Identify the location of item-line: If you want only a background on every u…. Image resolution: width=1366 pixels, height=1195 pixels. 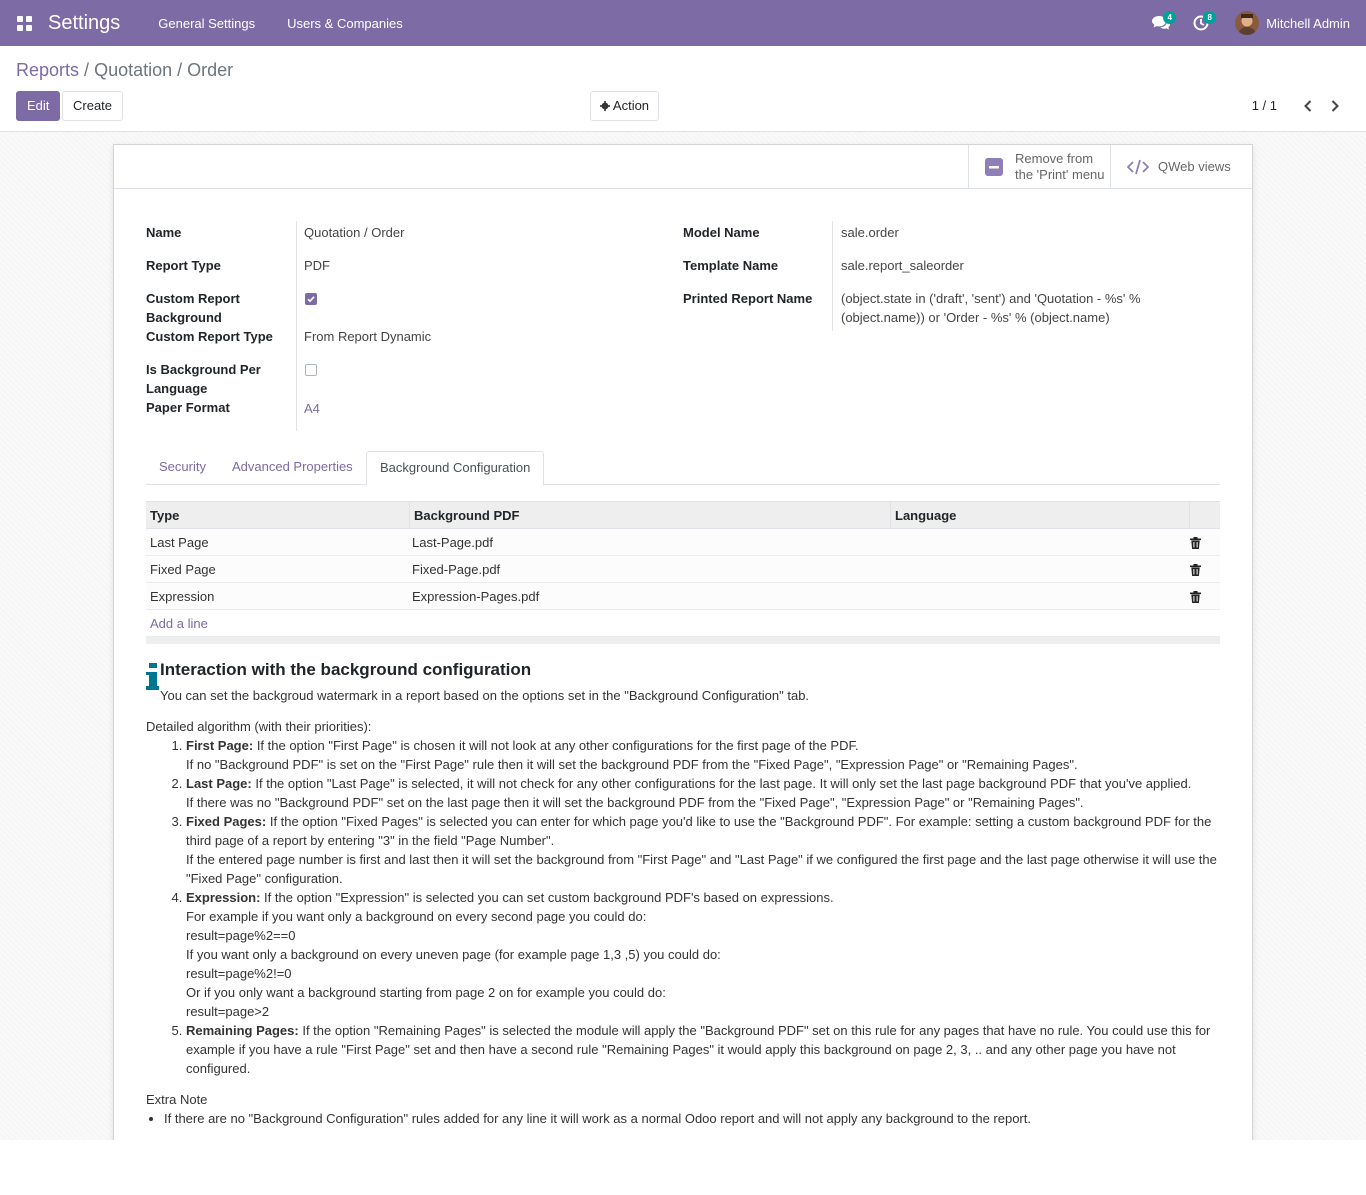
(453, 954).